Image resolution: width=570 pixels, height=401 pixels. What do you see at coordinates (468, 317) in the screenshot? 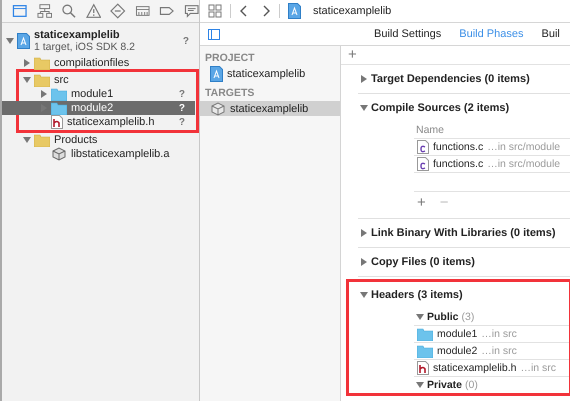
I see `group-count: (3)` at bounding box center [468, 317].